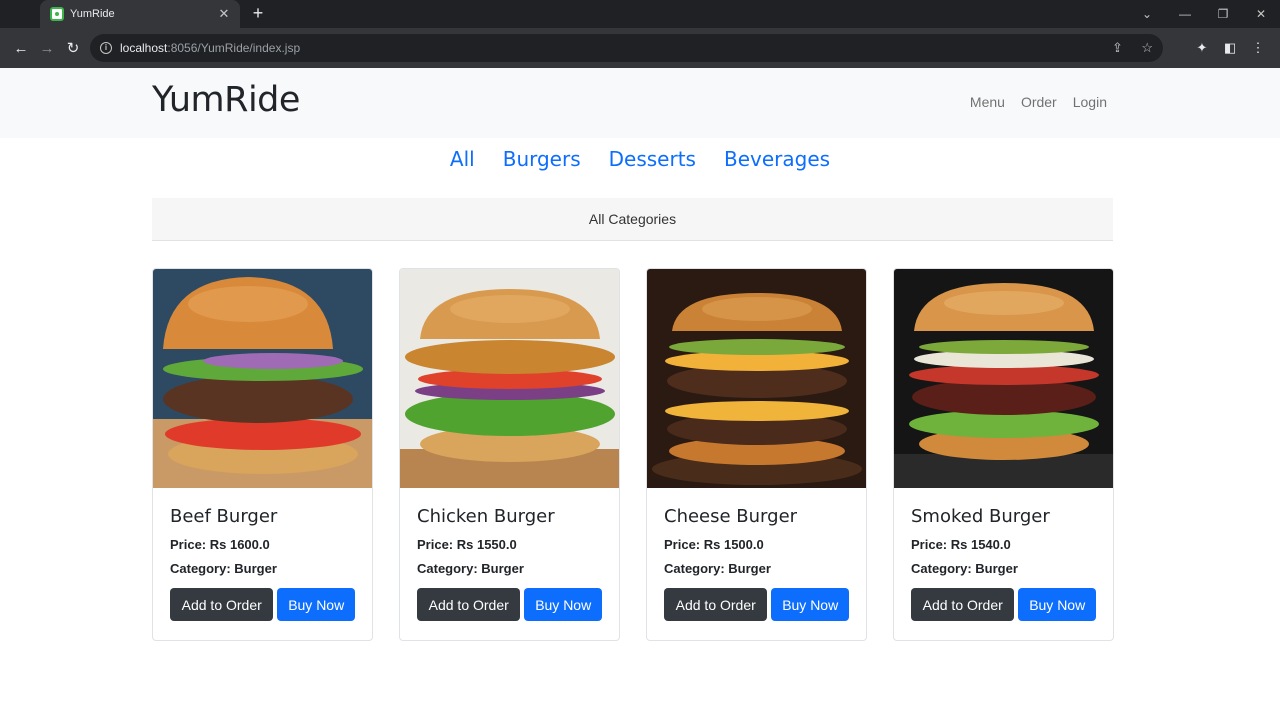 The image size is (1280, 720). I want to click on product-card-body: Beef Burger Price: Rs 1600.0 Category, so click(262, 563).